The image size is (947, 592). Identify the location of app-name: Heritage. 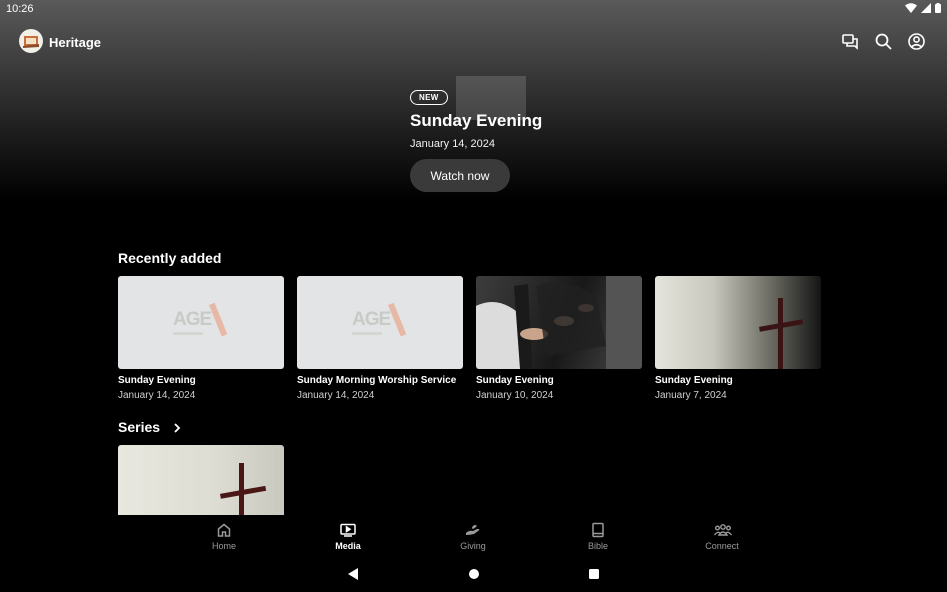
(75, 42).